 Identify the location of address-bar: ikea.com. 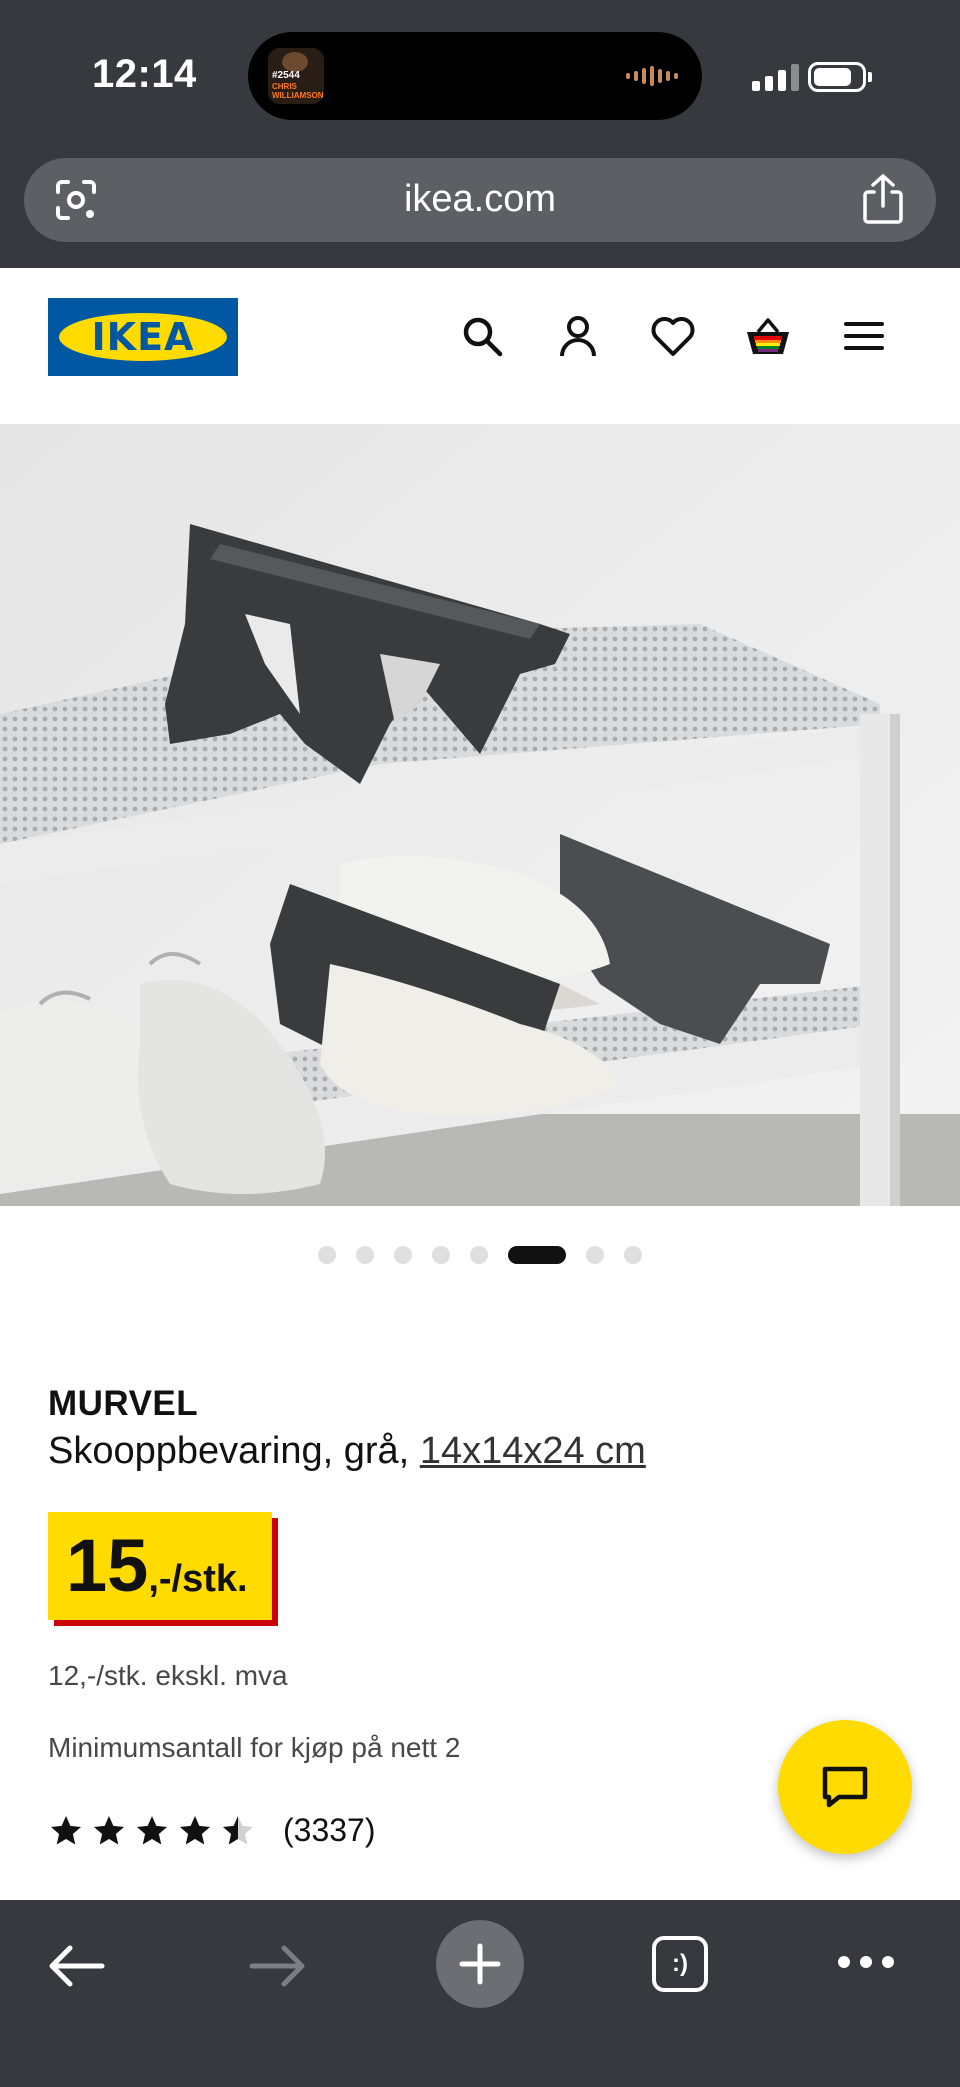
(480, 200).